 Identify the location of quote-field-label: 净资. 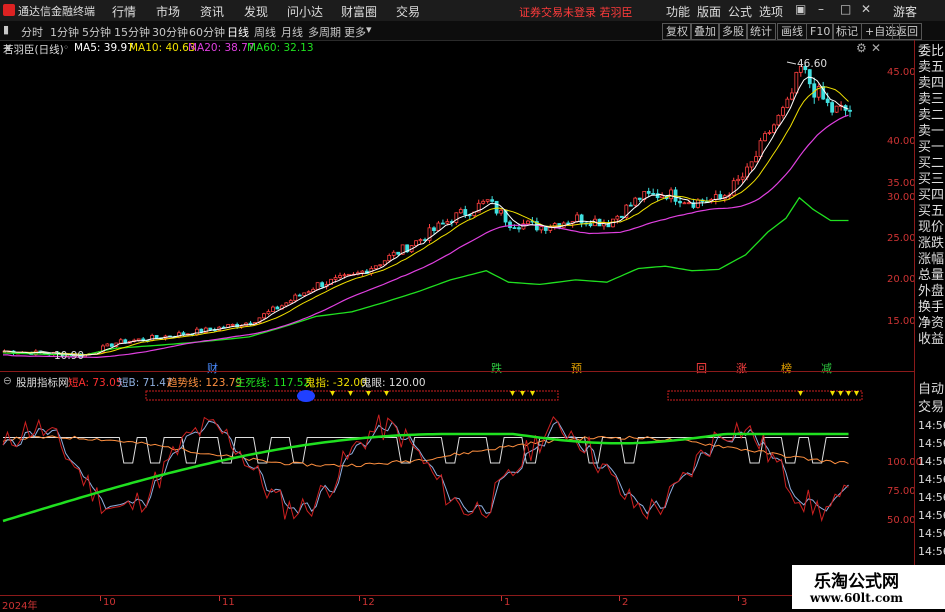
(931, 323).